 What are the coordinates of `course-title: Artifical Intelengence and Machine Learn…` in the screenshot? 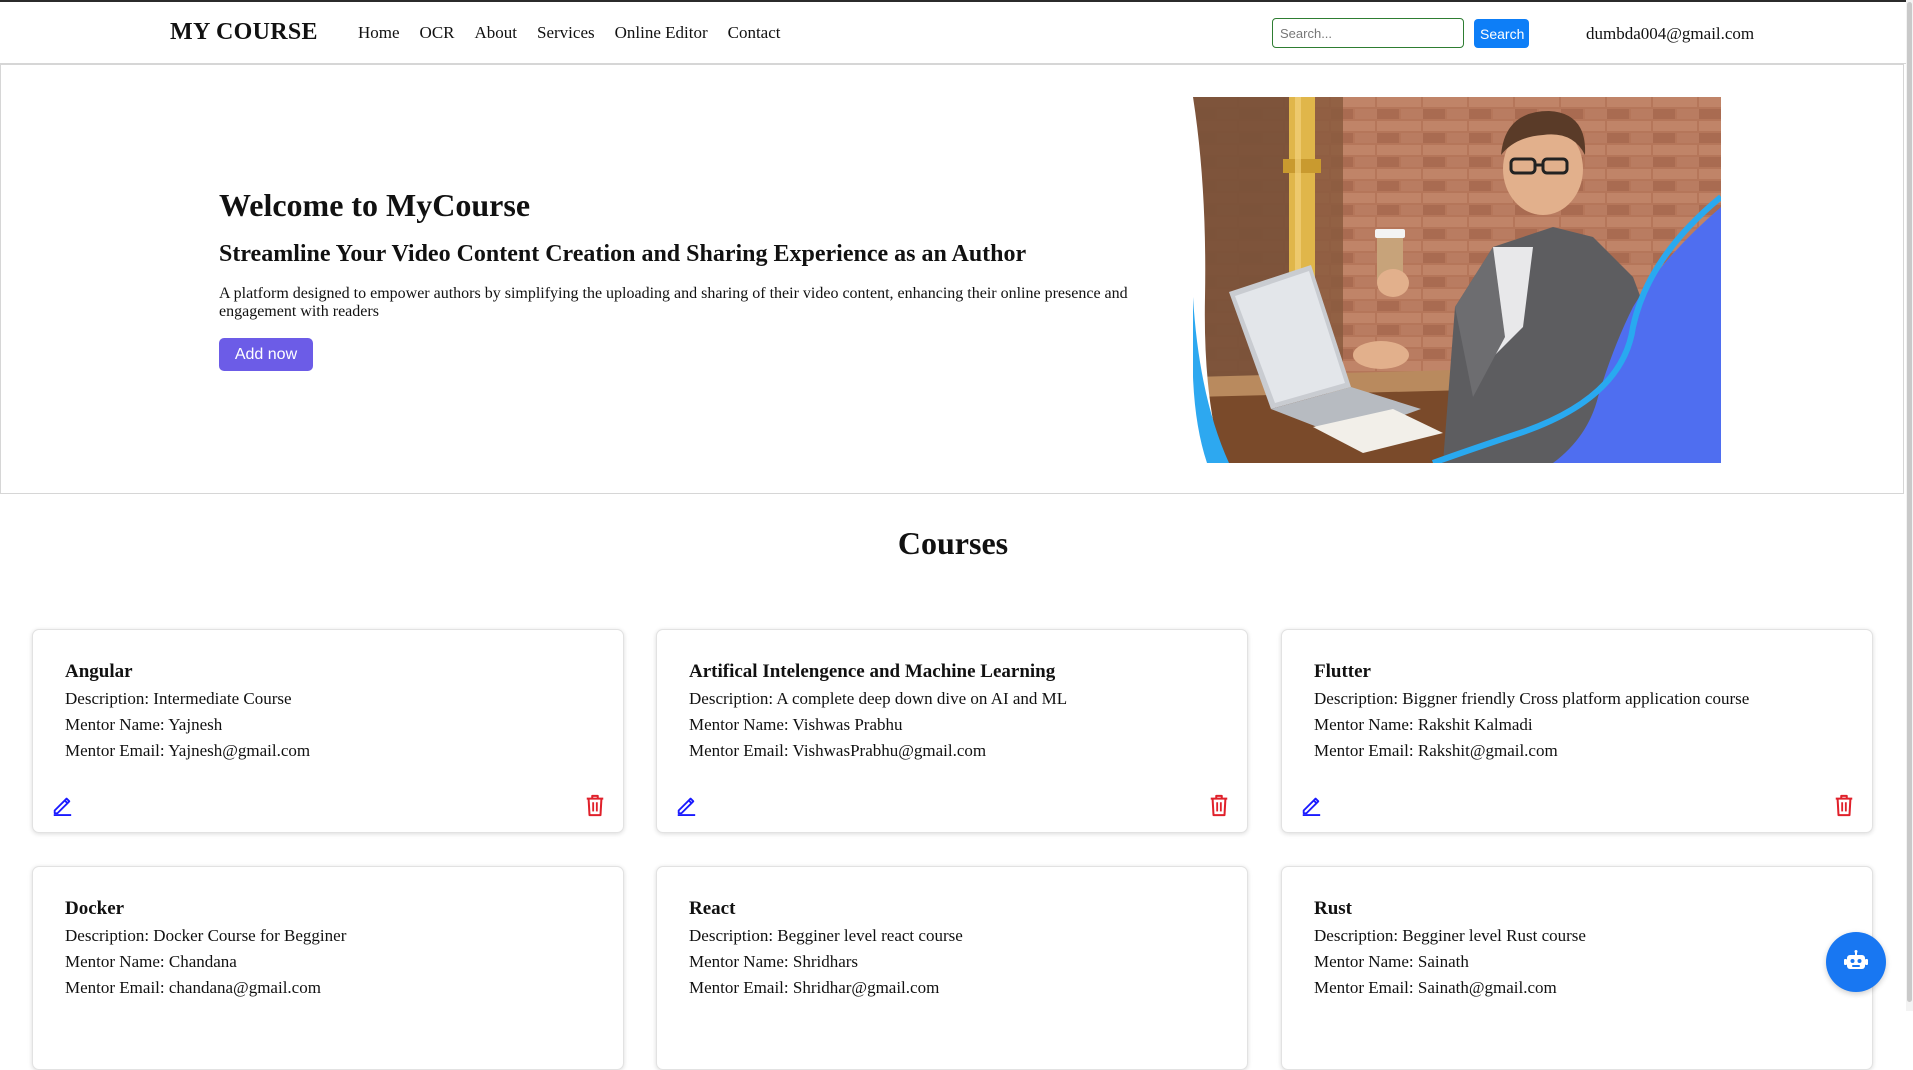 It's located at (872, 671).